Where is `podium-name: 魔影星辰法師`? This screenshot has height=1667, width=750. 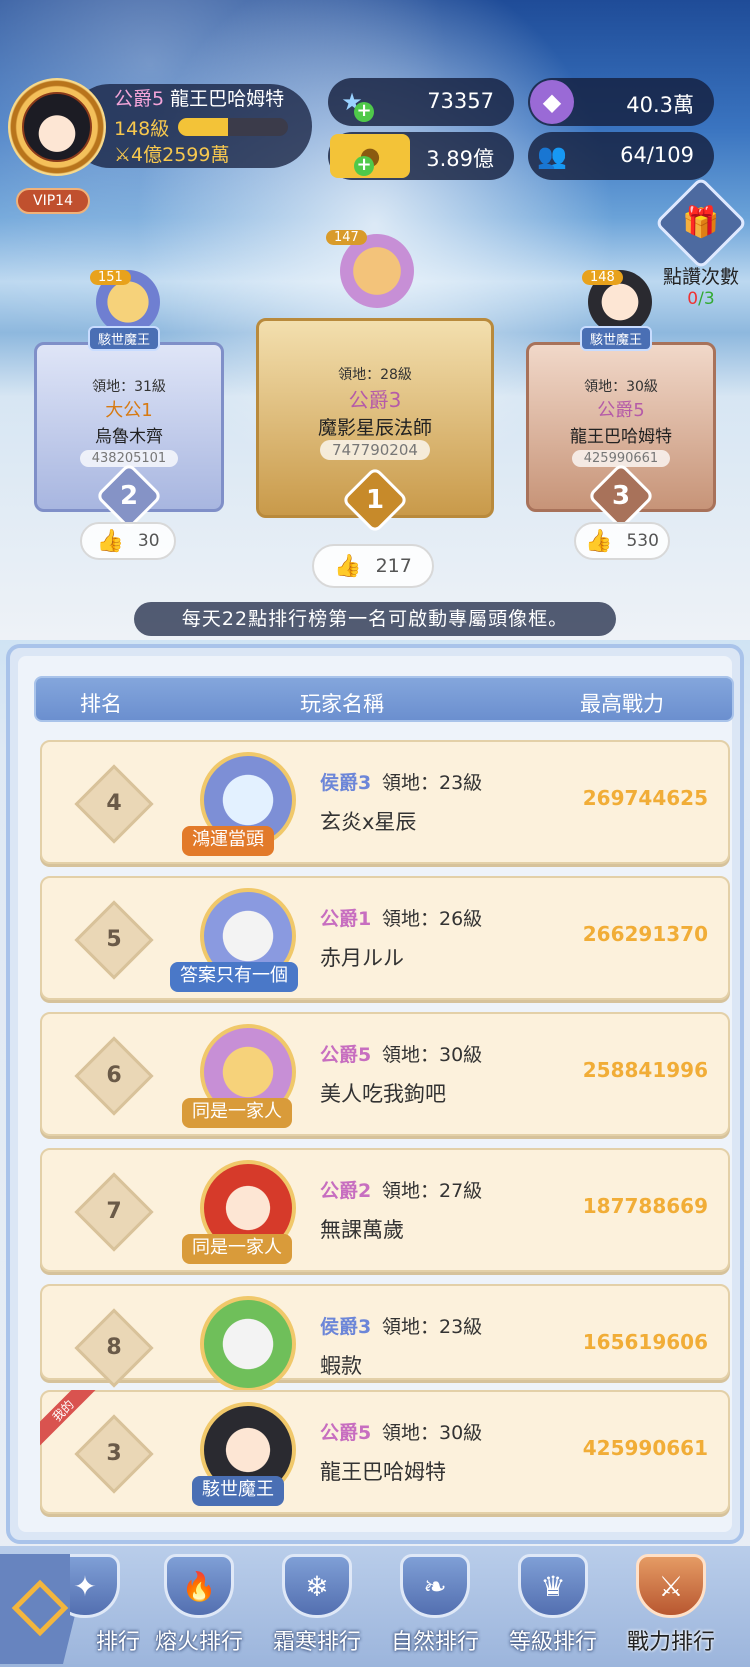 podium-name: 魔影星辰法師 is located at coordinates (374, 428).